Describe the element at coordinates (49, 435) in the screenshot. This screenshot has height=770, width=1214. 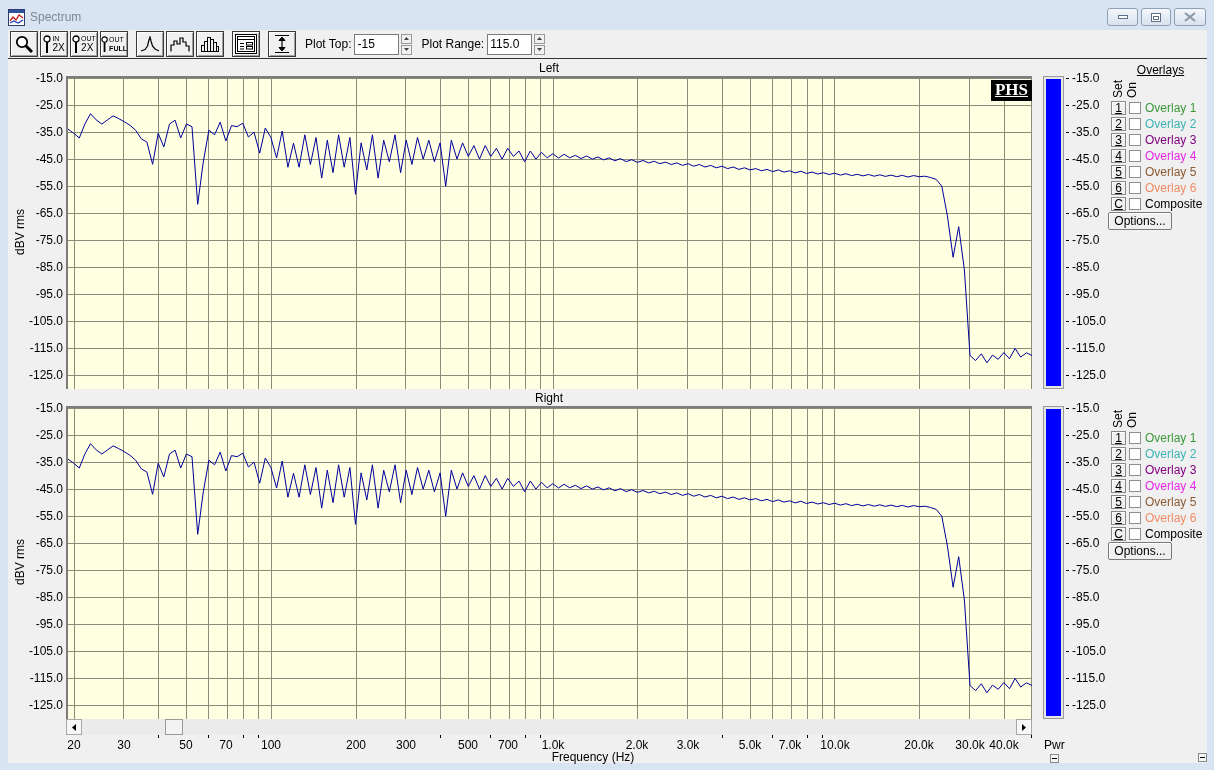
I see `axis-tick-label: -25.0` at that location.